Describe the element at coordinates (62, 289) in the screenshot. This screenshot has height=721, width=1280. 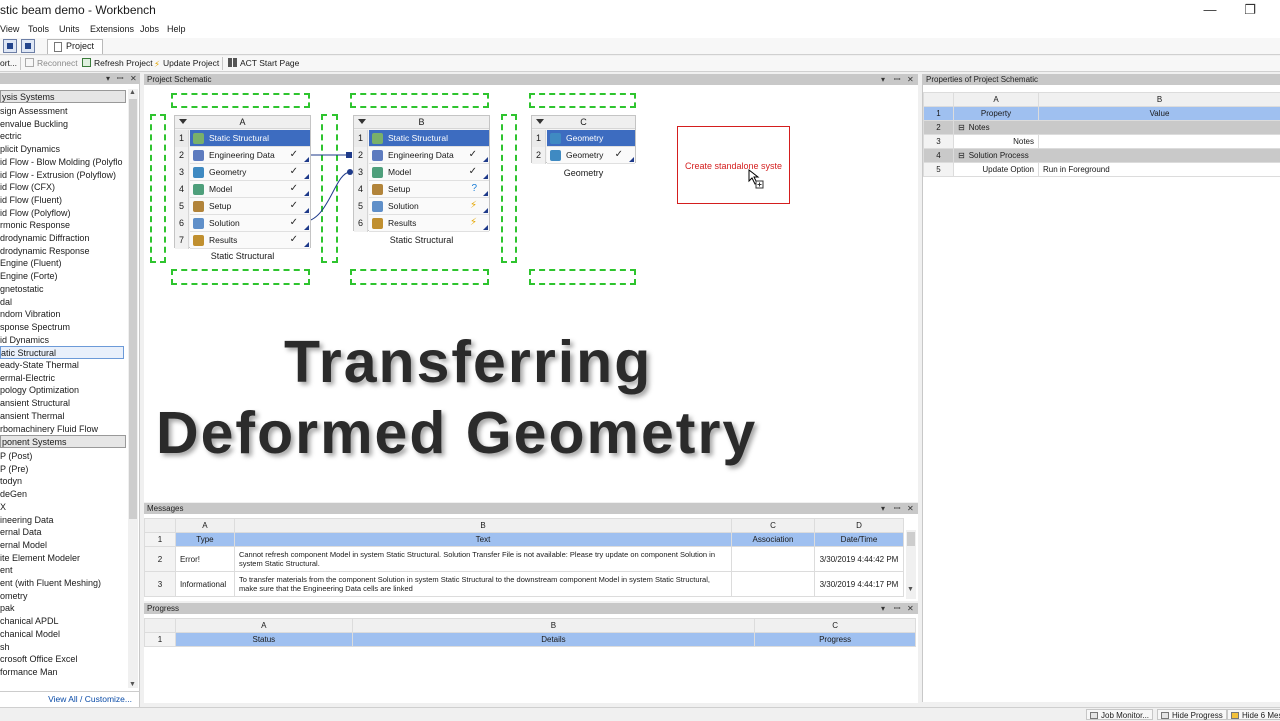
I see `toolbox-item: gnetostatic` at that location.